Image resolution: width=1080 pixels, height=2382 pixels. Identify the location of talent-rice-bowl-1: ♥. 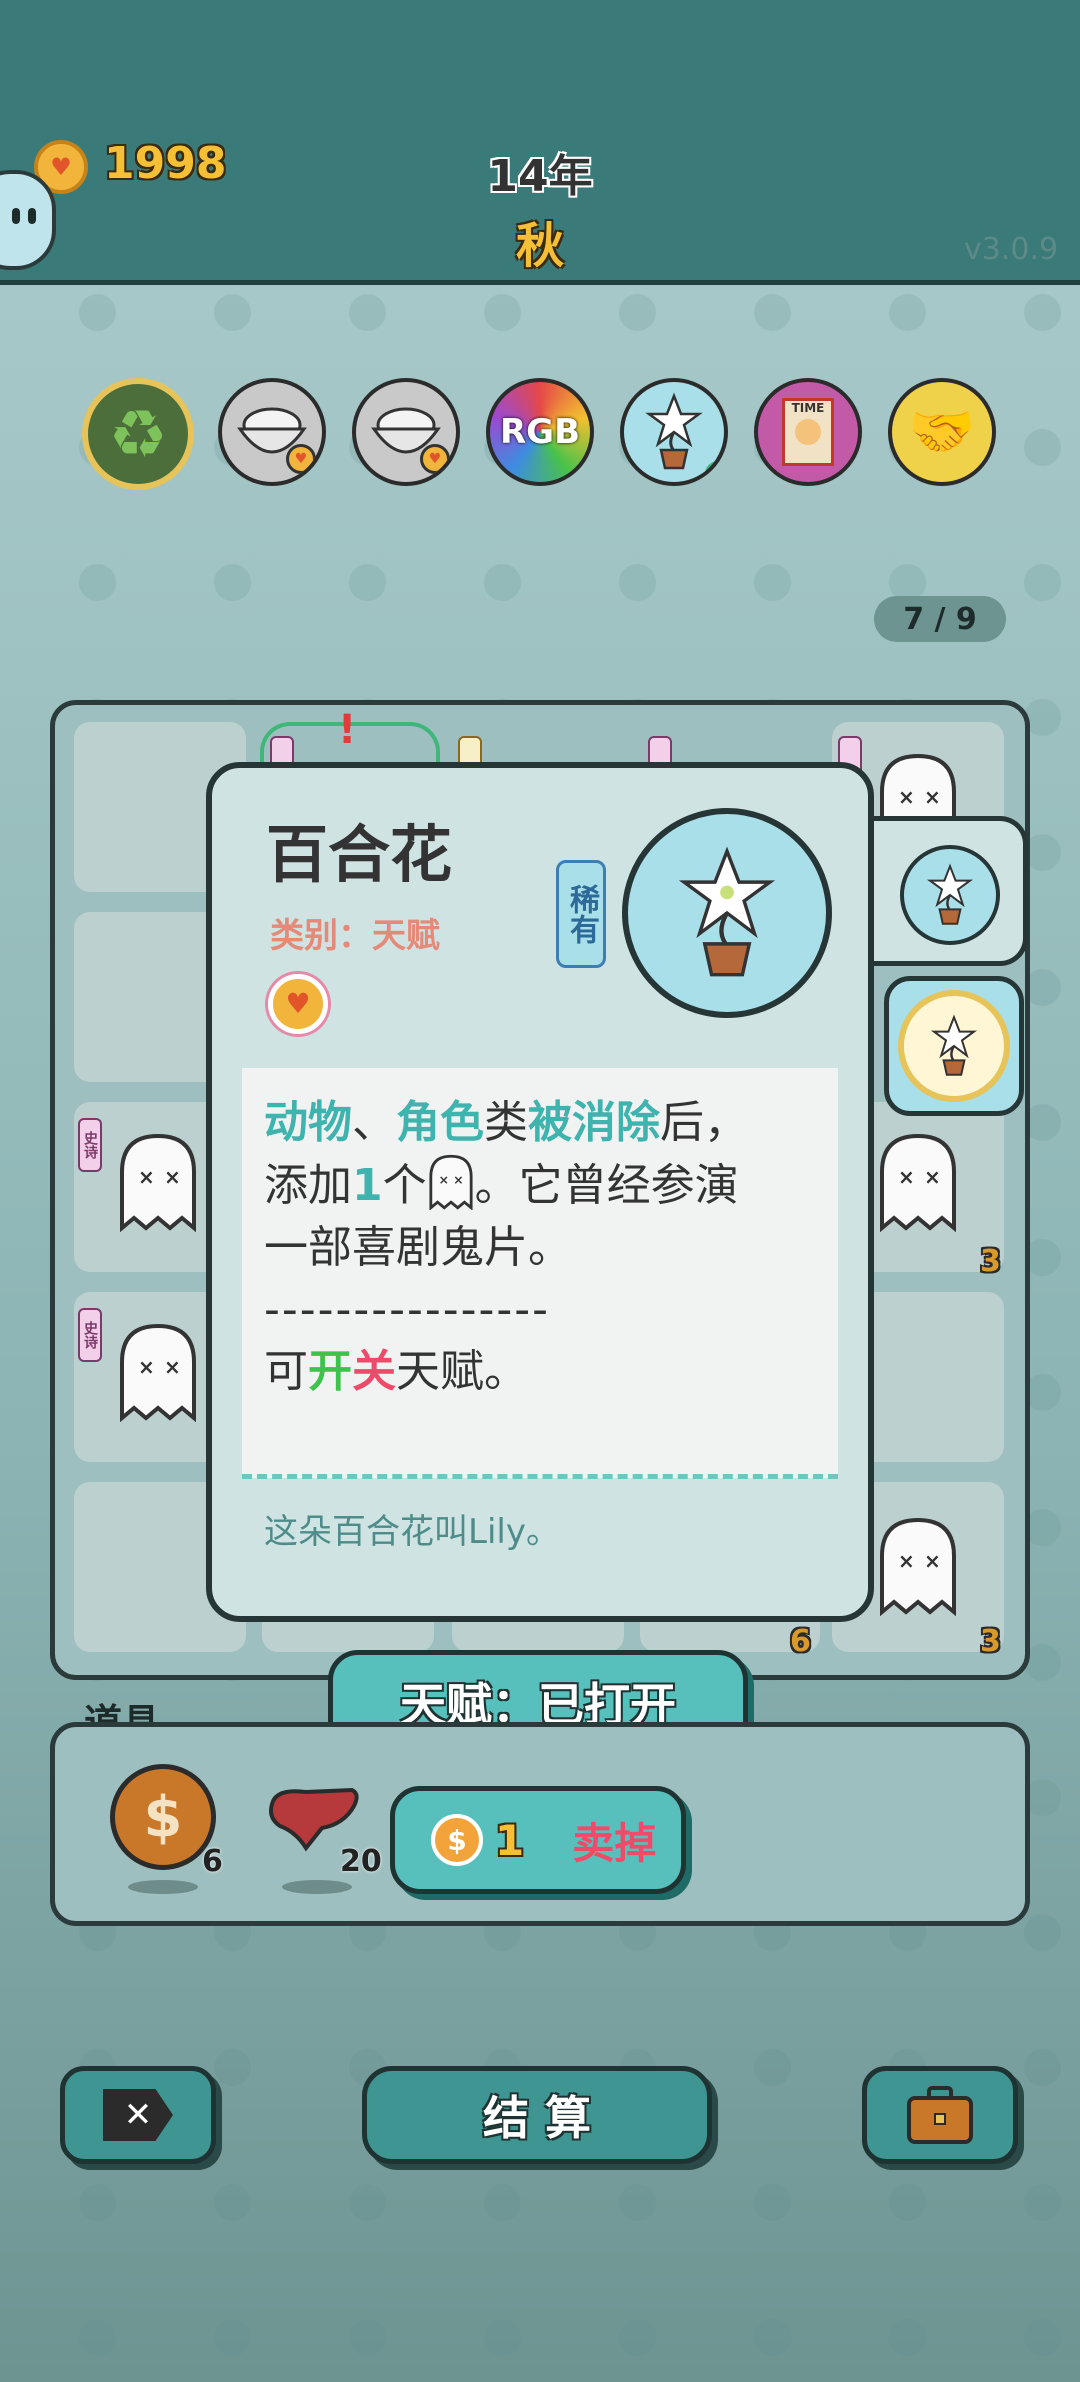
(272, 432).